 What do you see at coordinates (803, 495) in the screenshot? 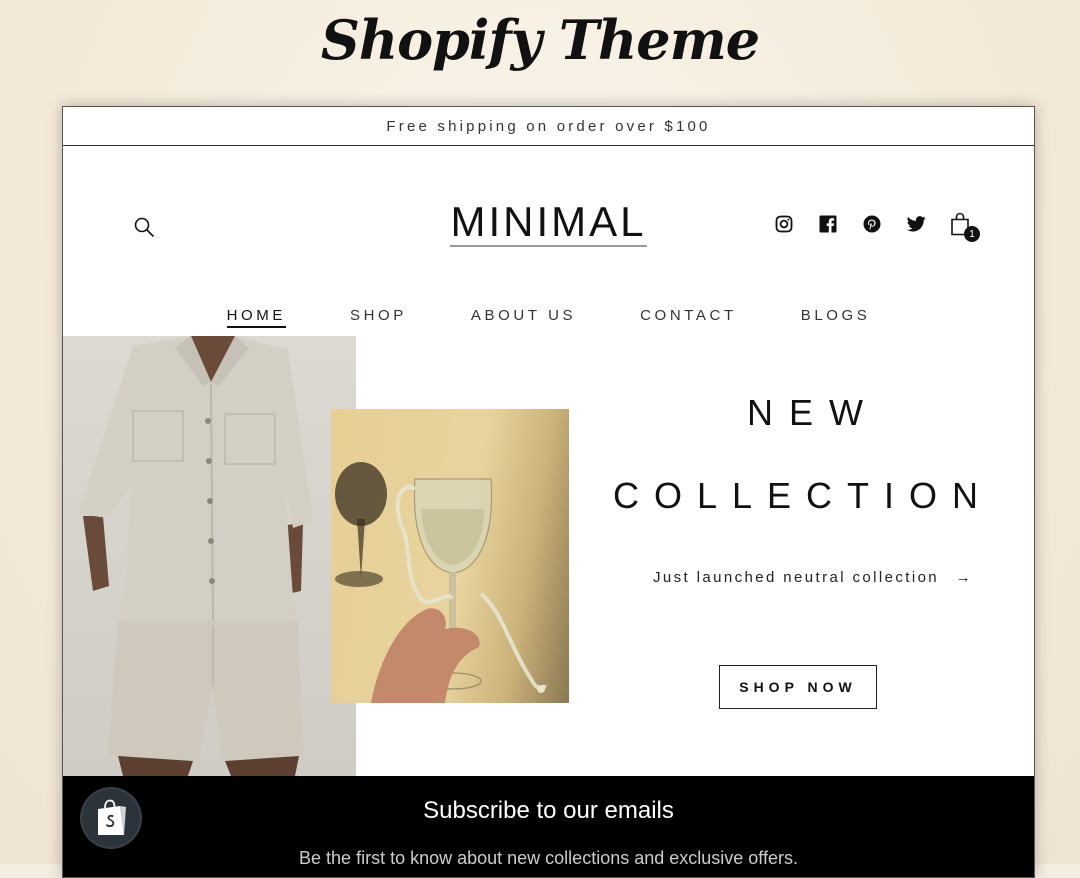
I see `hero-title-line2: COLLECTION` at bounding box center [803, 495].